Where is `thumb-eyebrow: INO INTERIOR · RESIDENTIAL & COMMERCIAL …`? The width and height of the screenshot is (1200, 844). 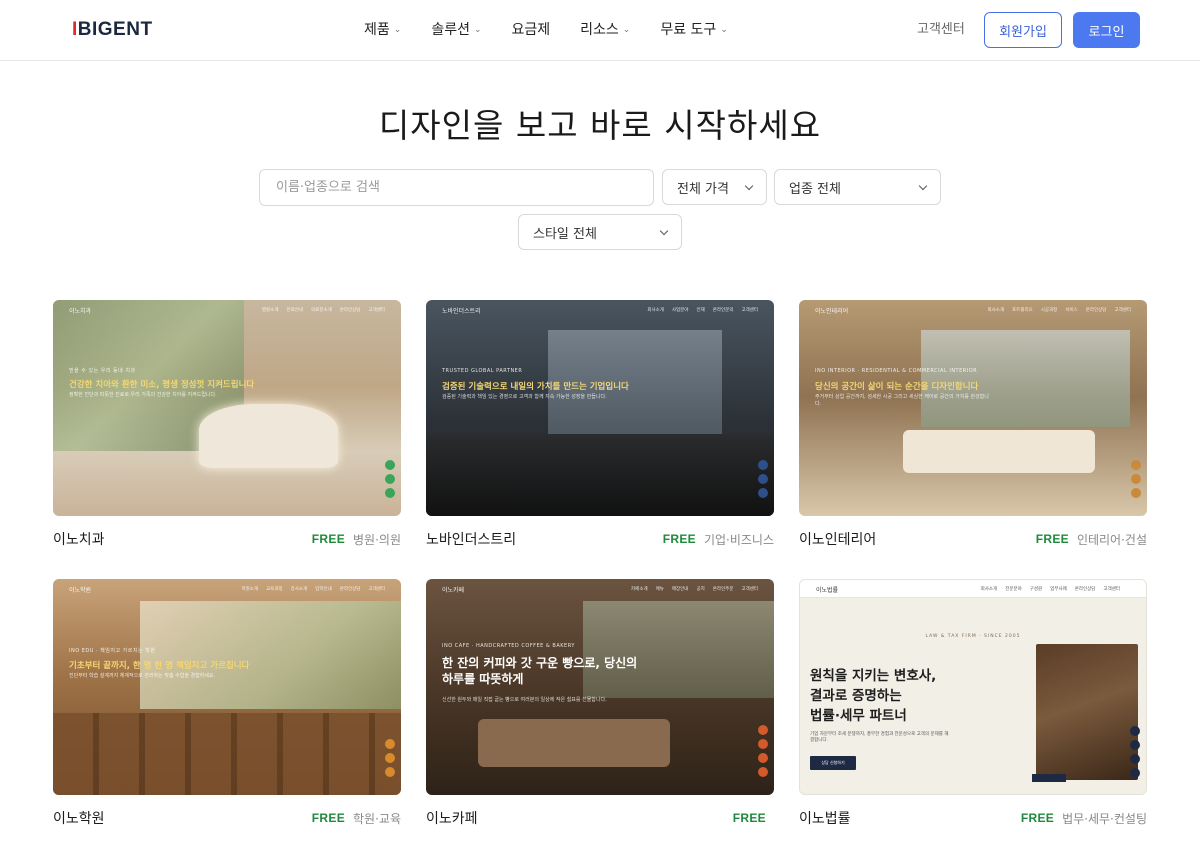 thumb-eyebrow: INO INTERIOR · RESIDENTIAL & COMMERCIAL … is located at coordinates (896, 371).